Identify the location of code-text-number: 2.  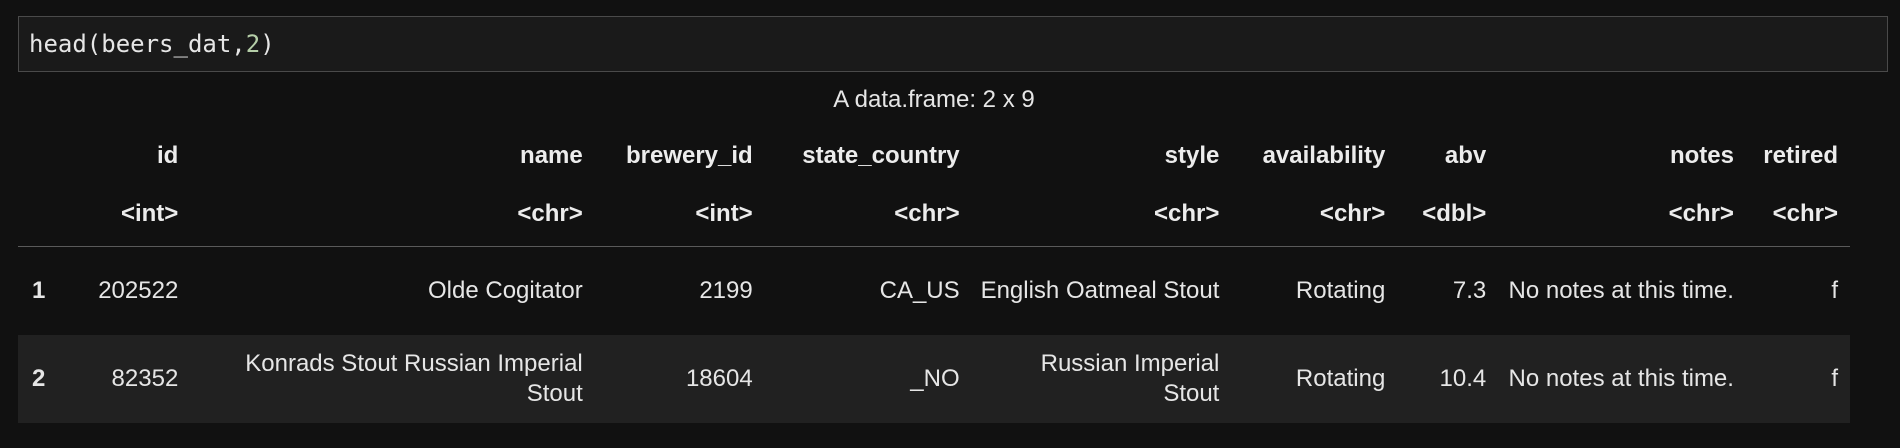
(253, 44).